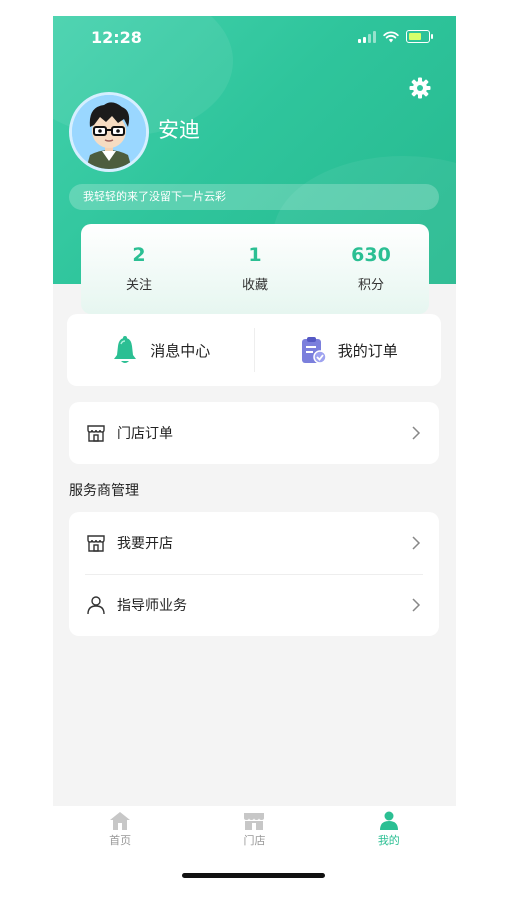  Describe the element at coordinates (120, 840) in the screenshot. I see `tab-label: 首页` at that location.